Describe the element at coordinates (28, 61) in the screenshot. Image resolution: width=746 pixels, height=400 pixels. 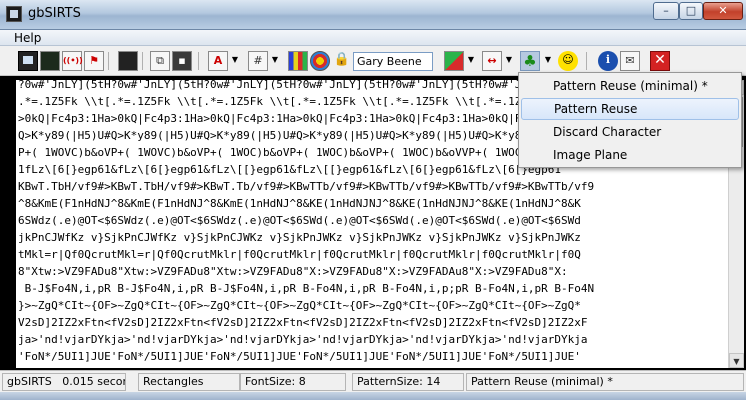
I see `screen-capture-icon` at that location.